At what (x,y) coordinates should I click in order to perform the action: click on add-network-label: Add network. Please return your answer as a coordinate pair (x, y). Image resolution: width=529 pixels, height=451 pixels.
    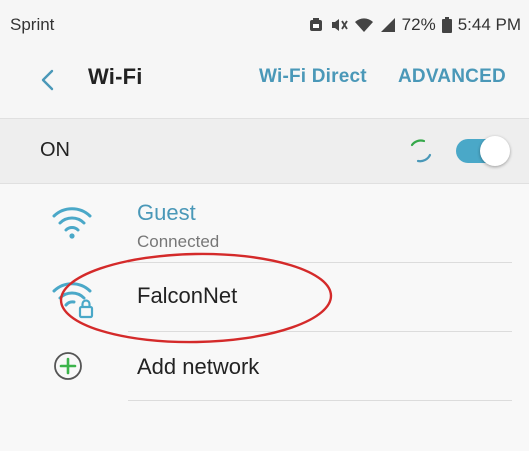
    Looking at the image, I should click on (198, 366).